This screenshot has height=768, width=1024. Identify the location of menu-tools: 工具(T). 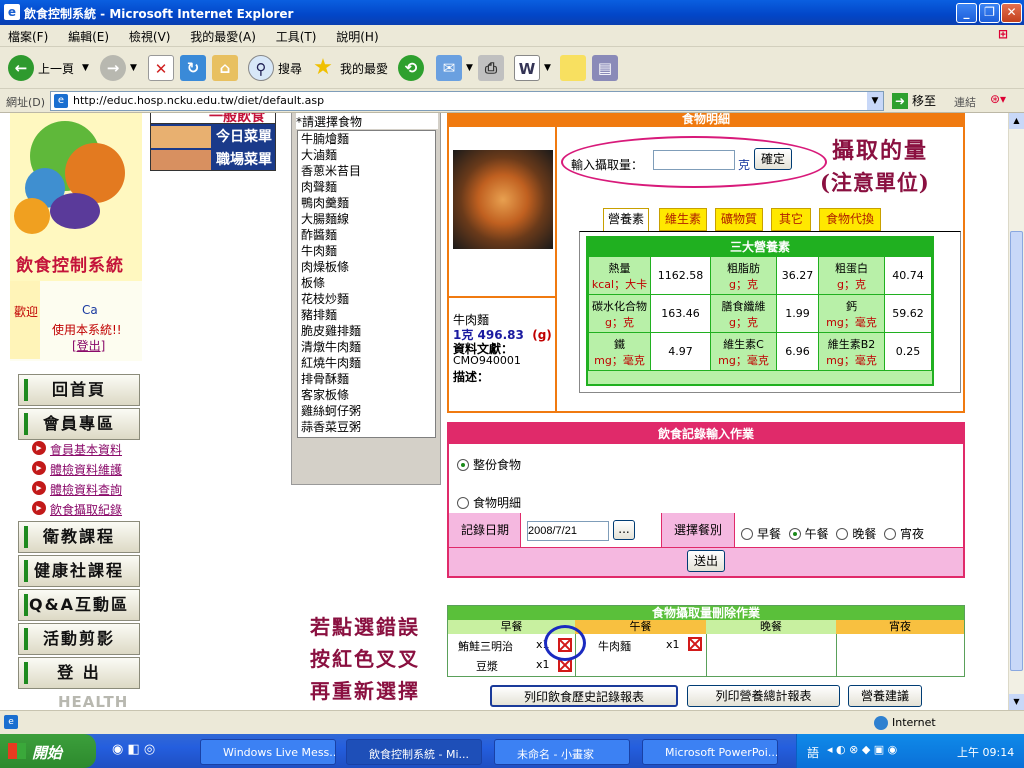
(296, 35).